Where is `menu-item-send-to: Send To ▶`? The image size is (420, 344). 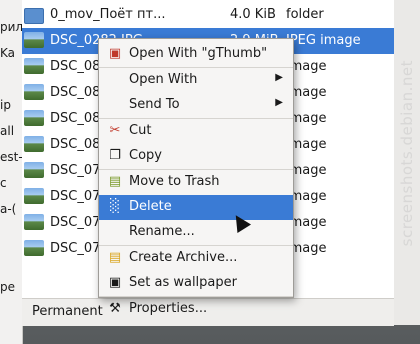
menu-item-send-to: Send To ▶ is located at coordinates (196, 105).